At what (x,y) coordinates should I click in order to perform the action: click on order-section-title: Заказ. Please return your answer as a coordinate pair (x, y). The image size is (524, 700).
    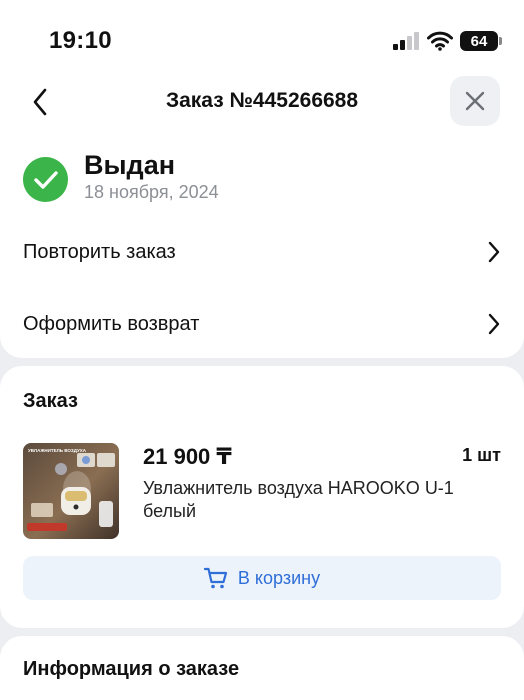
    Looking at the image, I should click on (50, 401).